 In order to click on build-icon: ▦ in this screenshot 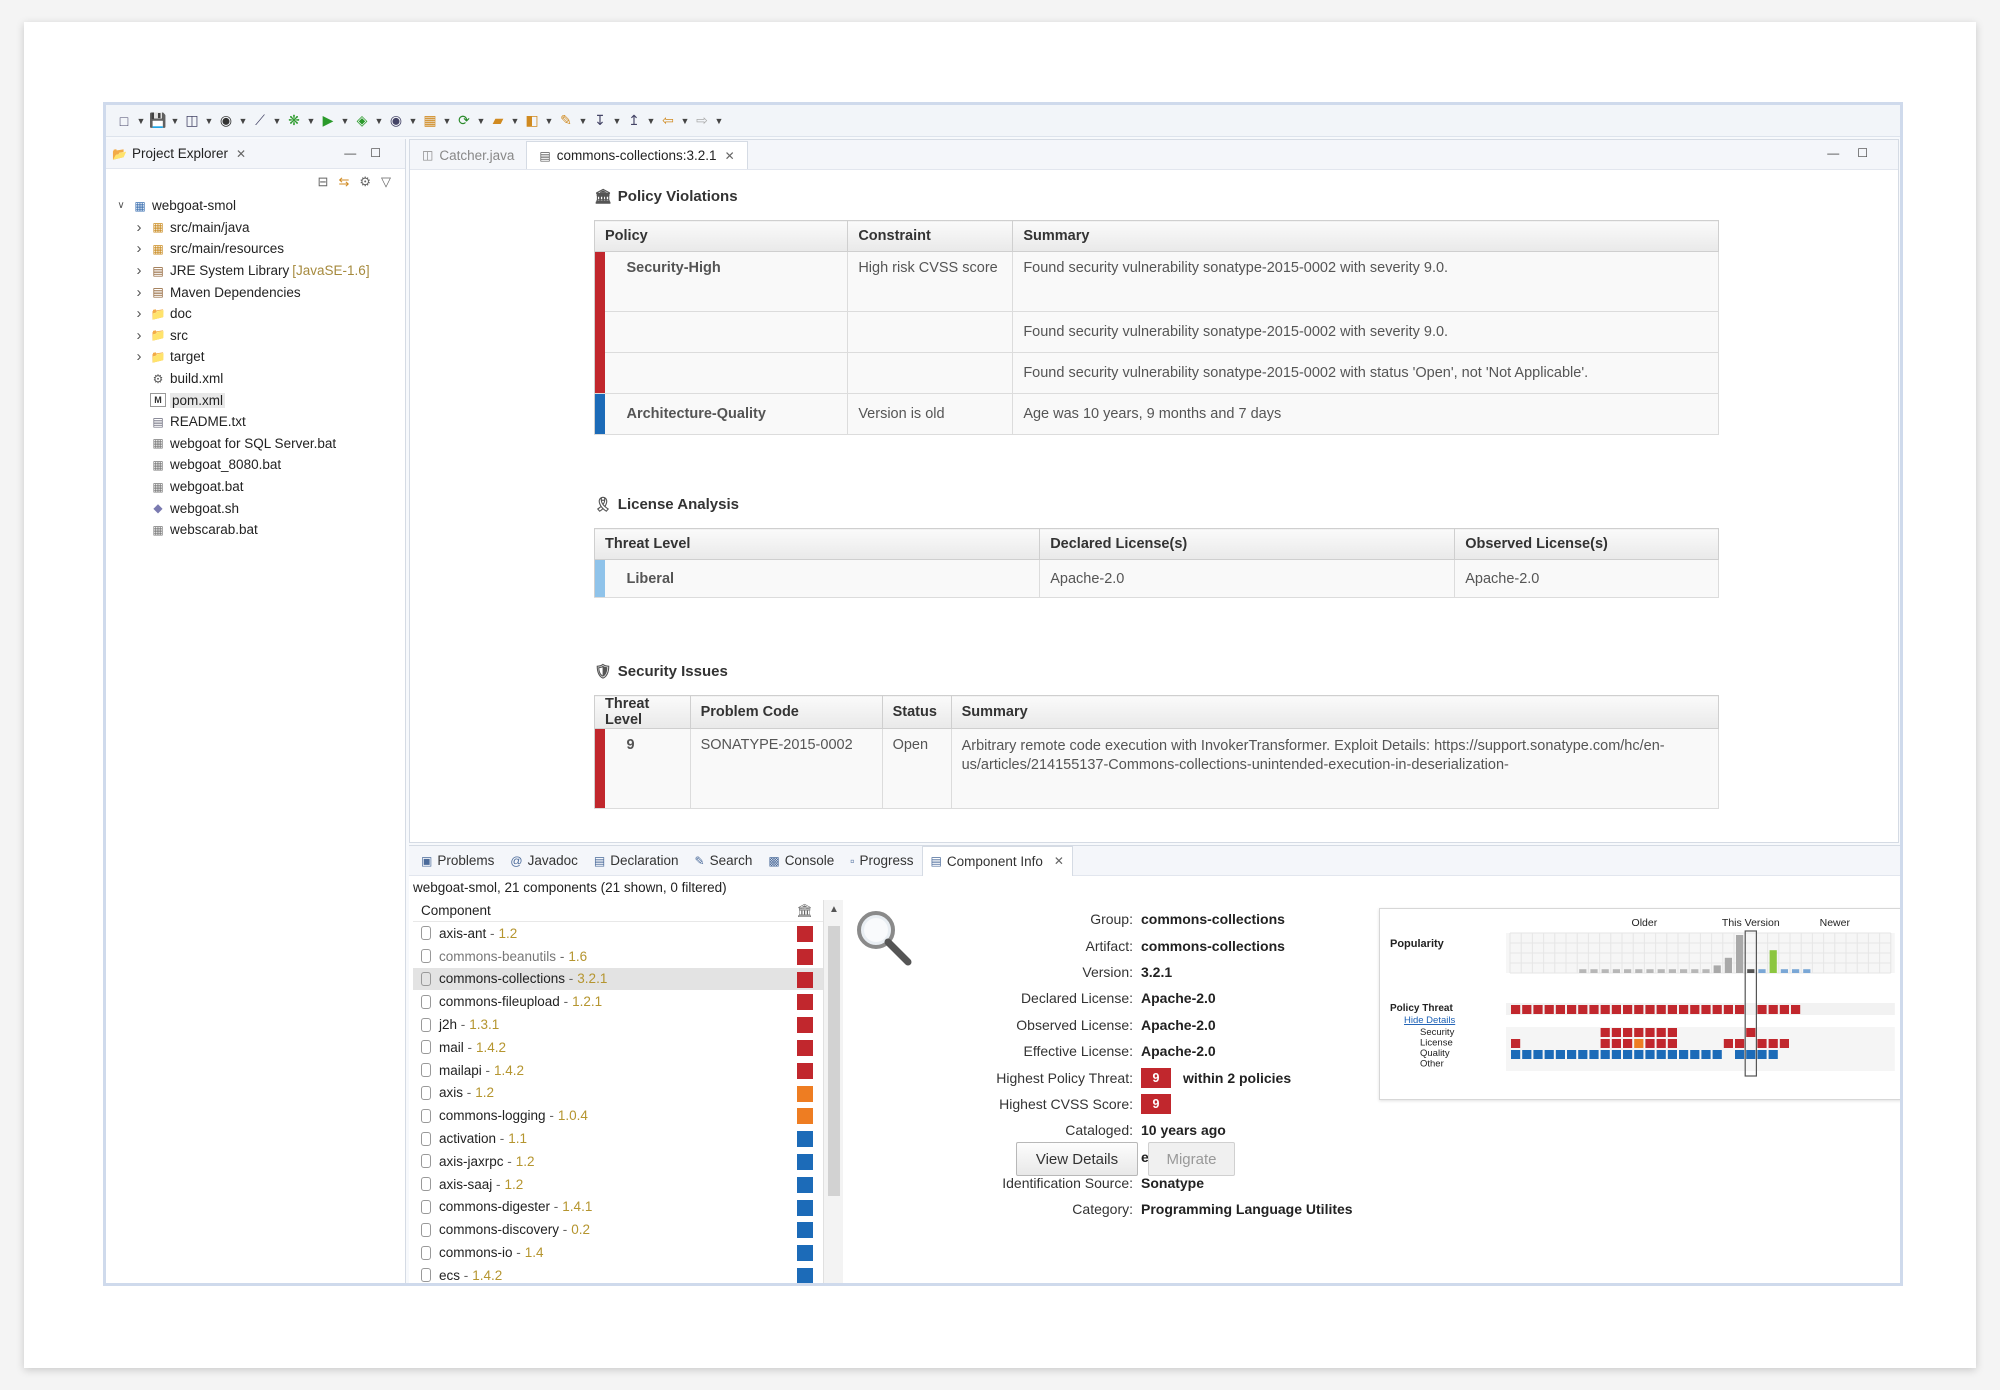, I will do `click(430, 121)`.